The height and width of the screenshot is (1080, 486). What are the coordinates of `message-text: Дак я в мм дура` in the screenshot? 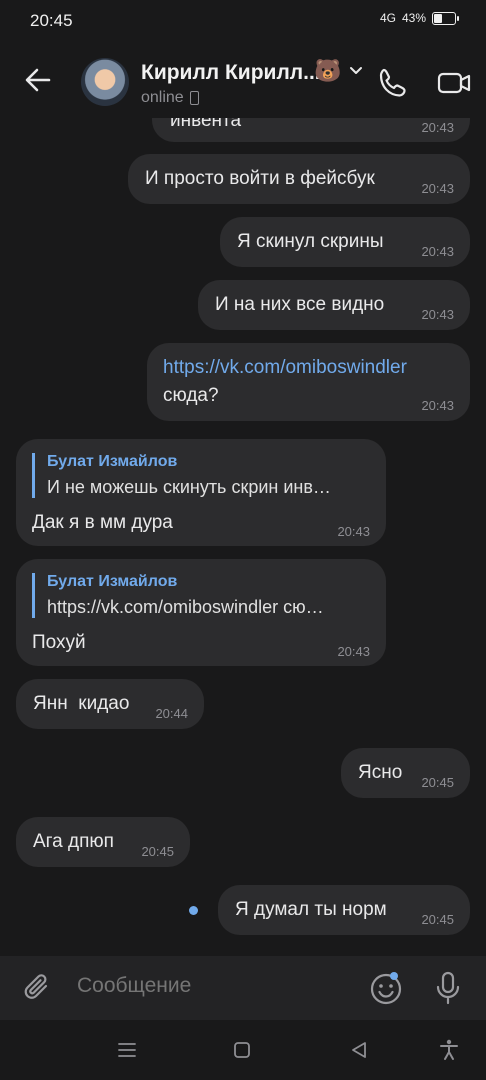 It's located at (102, 522).